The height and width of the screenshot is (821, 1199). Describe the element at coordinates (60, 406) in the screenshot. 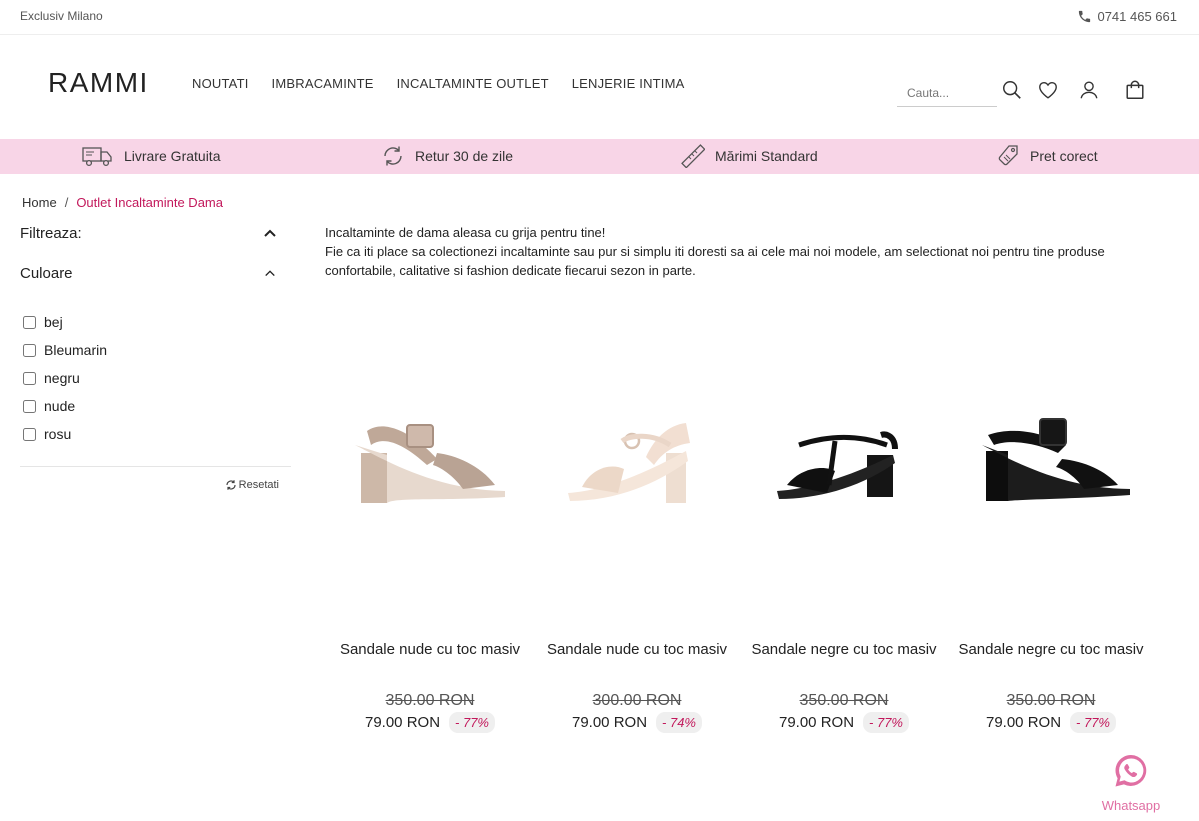

I see `color-option-label: nude` at that location.